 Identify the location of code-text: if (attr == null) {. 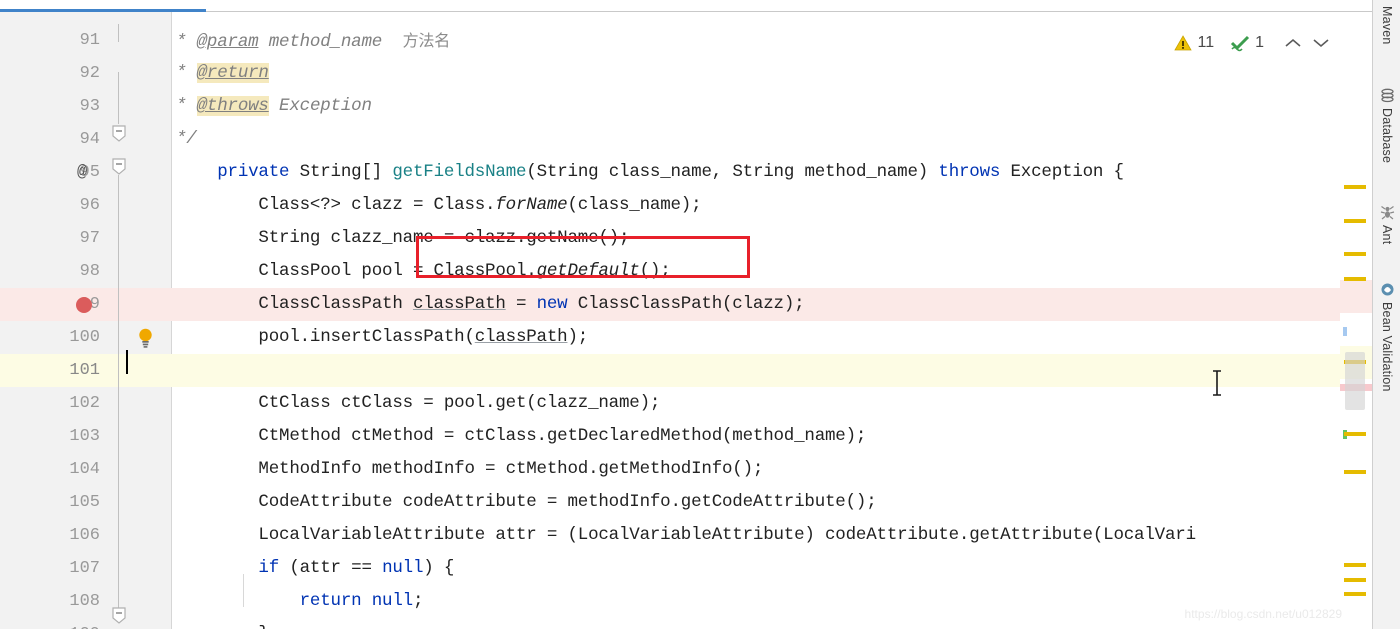
(315, 568).